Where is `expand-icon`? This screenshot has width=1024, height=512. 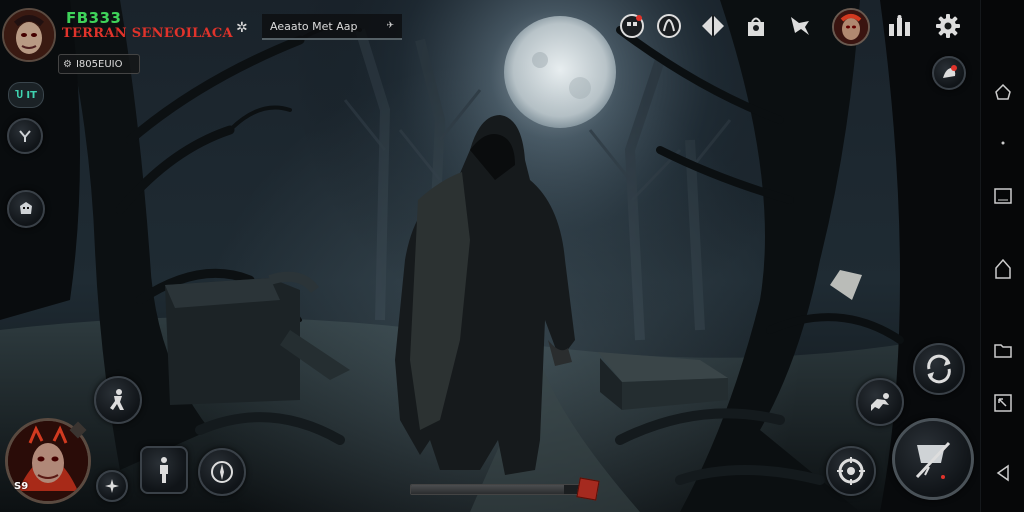
expand-icon is located at coordinates (1003, 403).